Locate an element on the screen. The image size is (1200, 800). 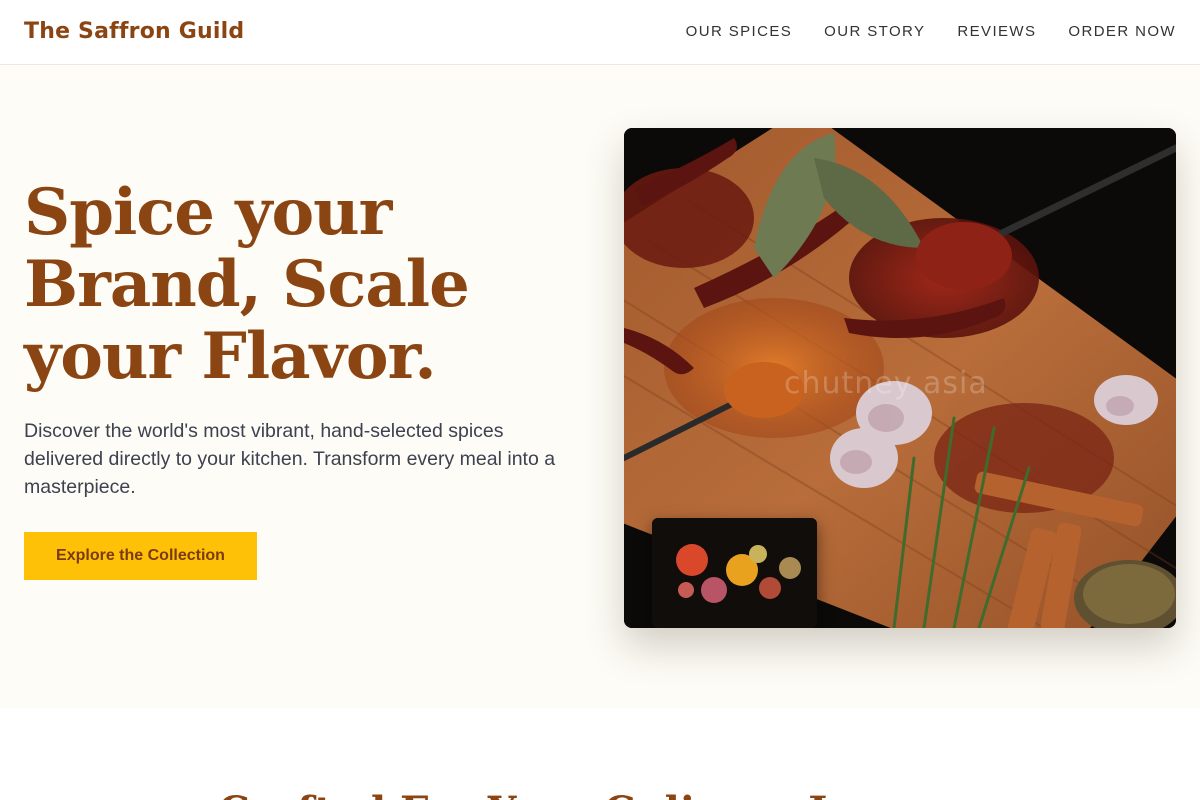
main-nav: OUR SPICES OUR STORY REVIEWS ORDER NOW is located at coordinates (931, 32).